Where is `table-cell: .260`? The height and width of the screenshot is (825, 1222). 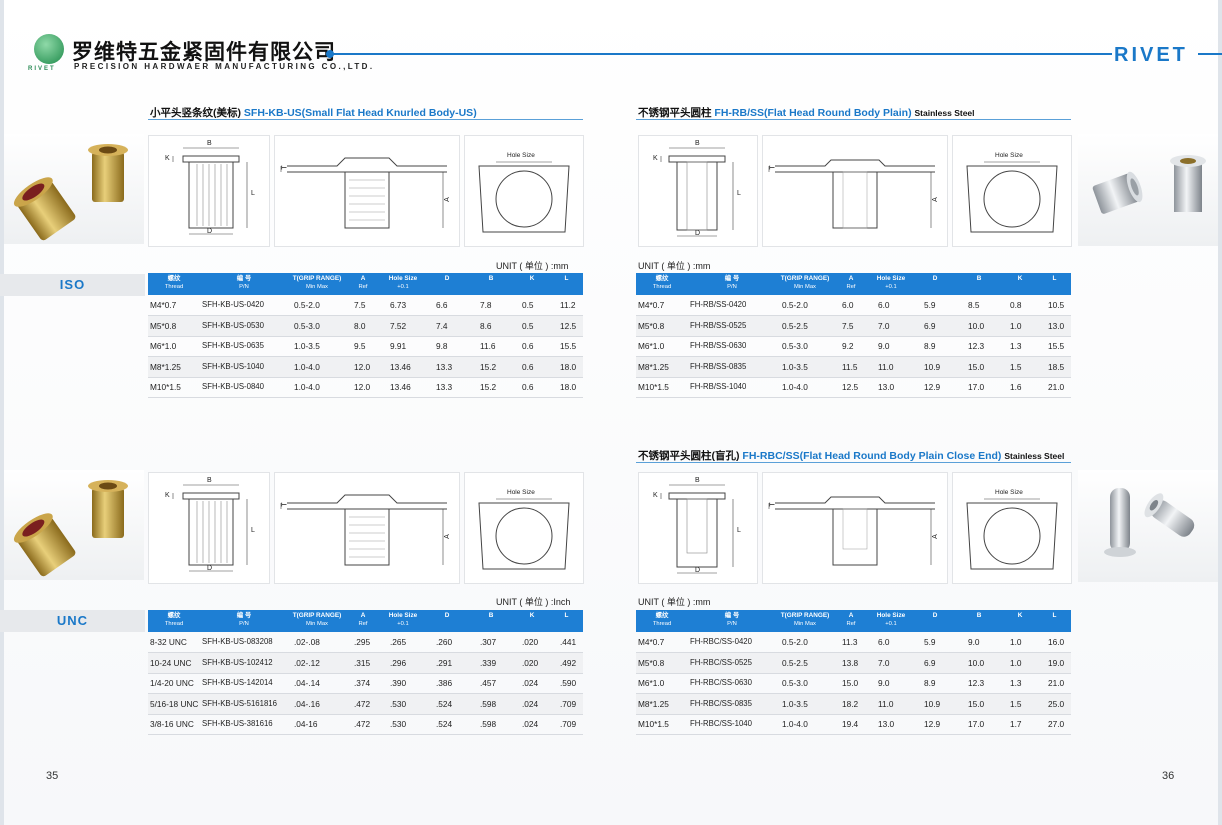
table-cell: .260 is located at coordinates (444, 642).